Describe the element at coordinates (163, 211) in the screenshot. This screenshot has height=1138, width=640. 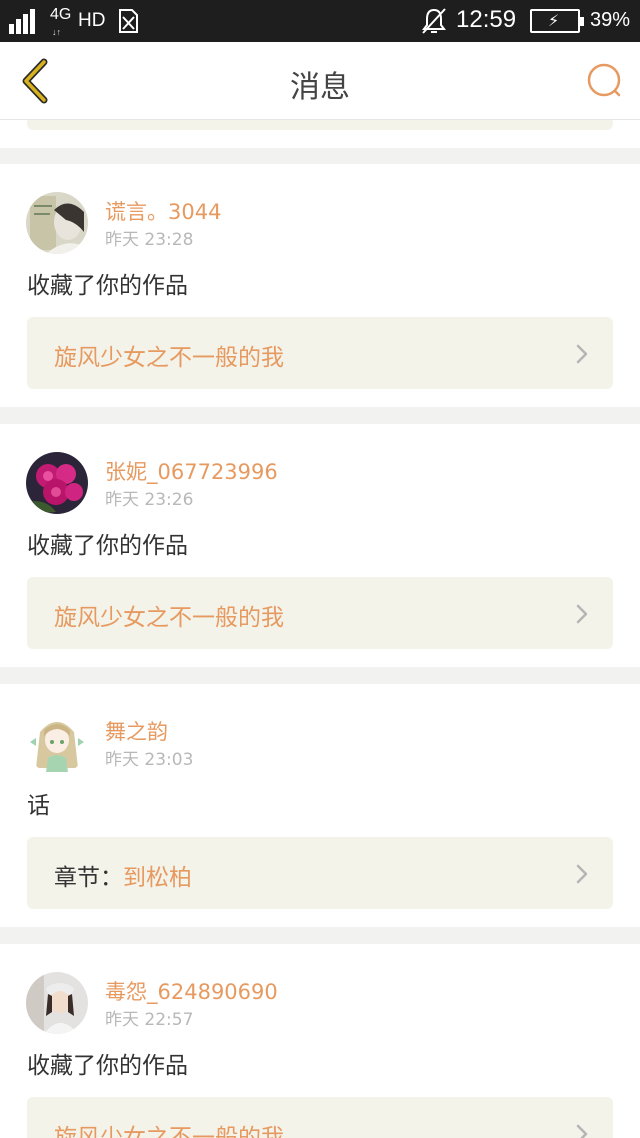
I see `username: 谎言。3044` at that location.